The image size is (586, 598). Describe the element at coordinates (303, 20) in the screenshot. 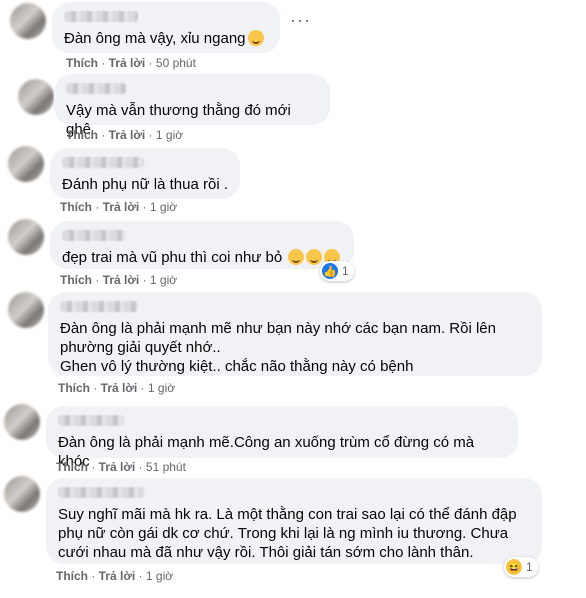

I see `more-options-icon: ···` at that location.